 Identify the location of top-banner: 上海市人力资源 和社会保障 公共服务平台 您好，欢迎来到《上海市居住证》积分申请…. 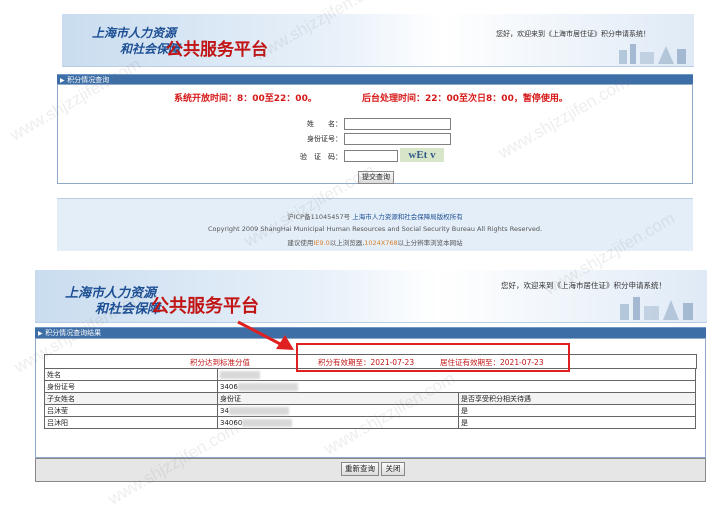
(378, 40).